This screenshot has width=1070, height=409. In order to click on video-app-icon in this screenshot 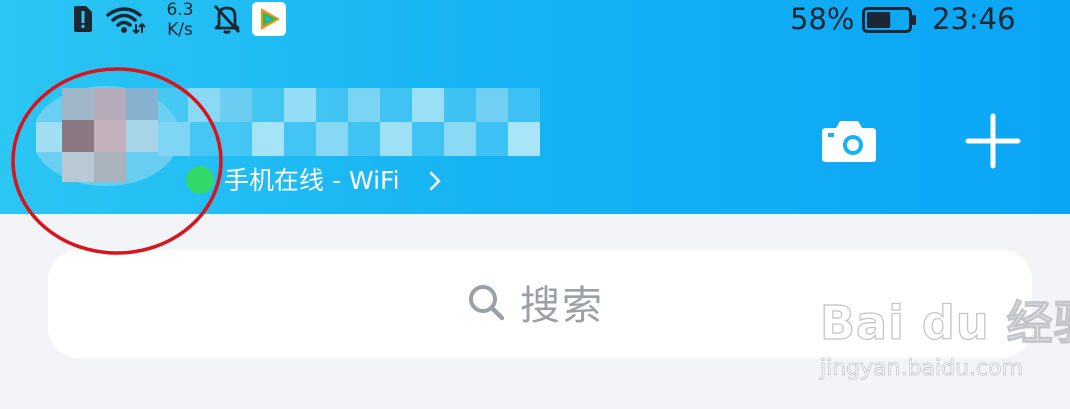, I will do `click(269, 19)`.